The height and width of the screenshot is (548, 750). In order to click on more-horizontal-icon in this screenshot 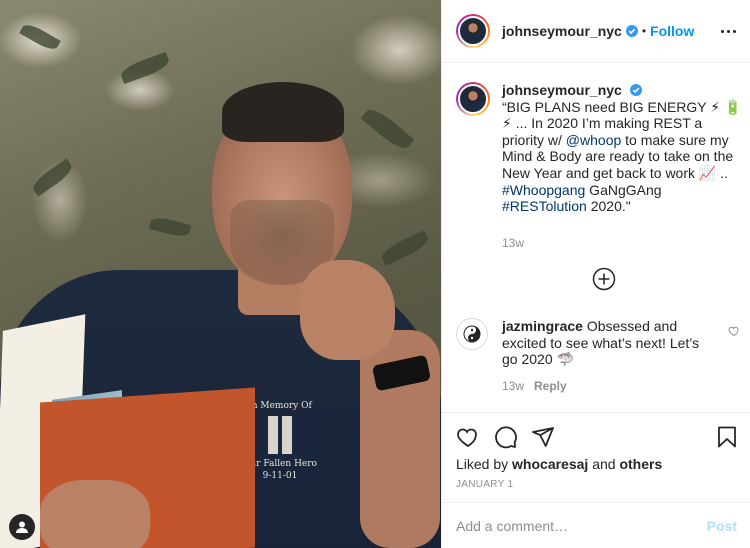, I will do `click(728, 31)`.